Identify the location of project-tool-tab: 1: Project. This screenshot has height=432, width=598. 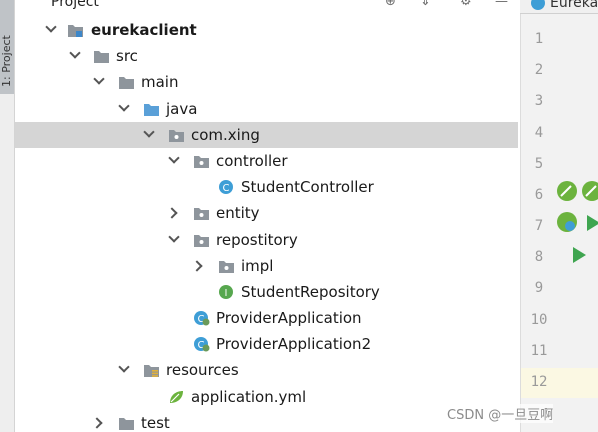
(7, 47).